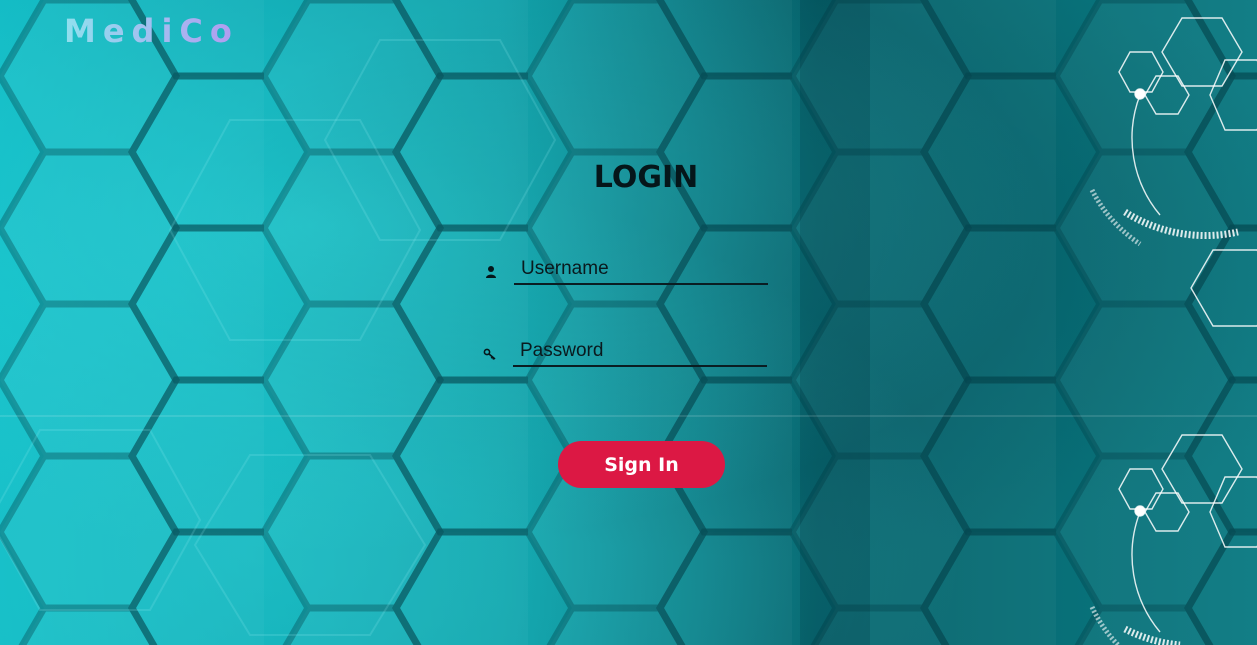 The image size is (1257, 645). What do you see at coordinates (640, 352) in the screenshot?
I see `password-input` at bounding box center [640, 352].